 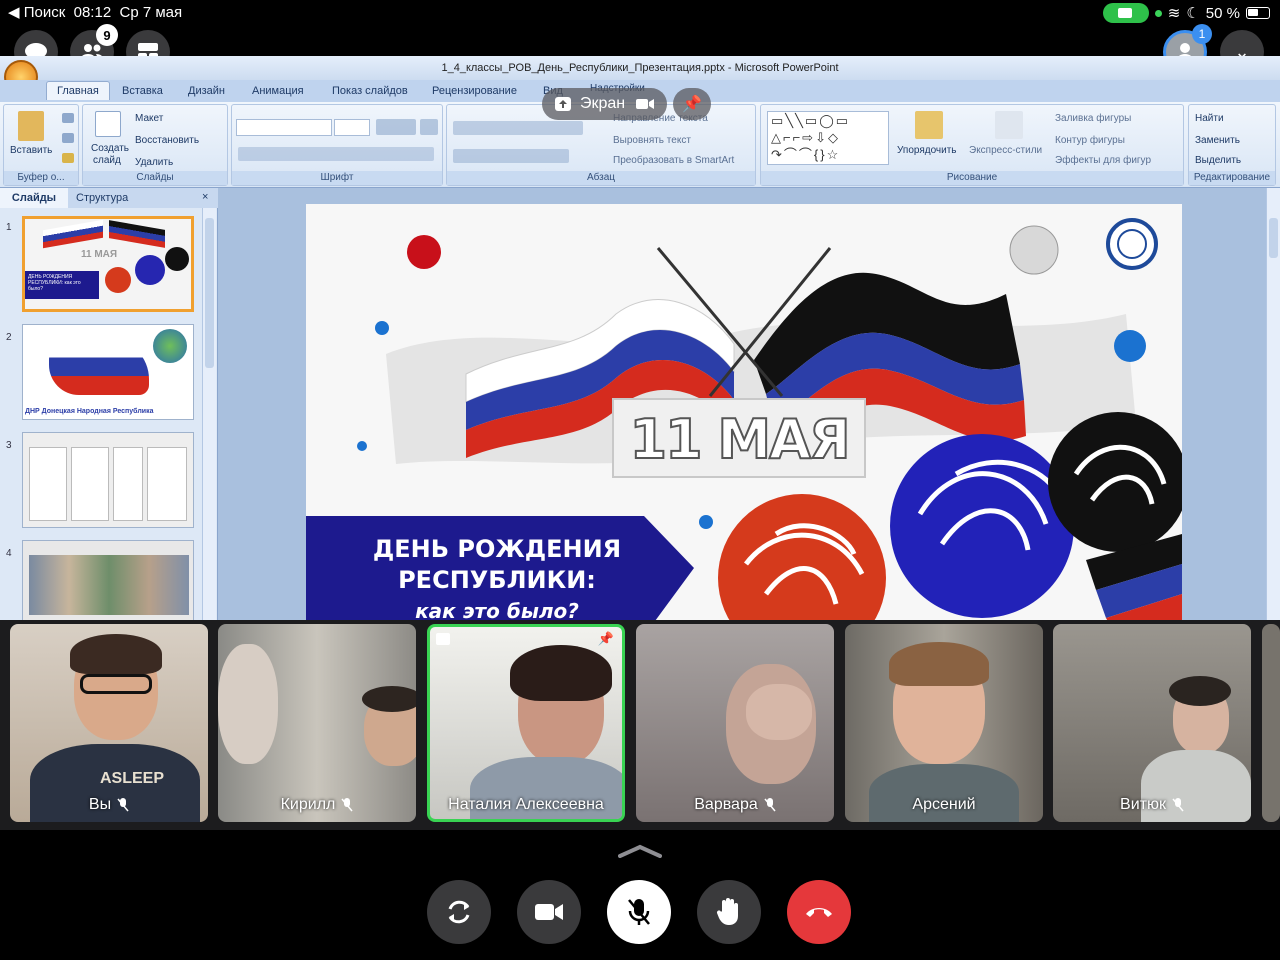 What do you see at coordinates (68, 158) in the screenshot?
I see `format-painter-icon` at bounding box center [68, 158].